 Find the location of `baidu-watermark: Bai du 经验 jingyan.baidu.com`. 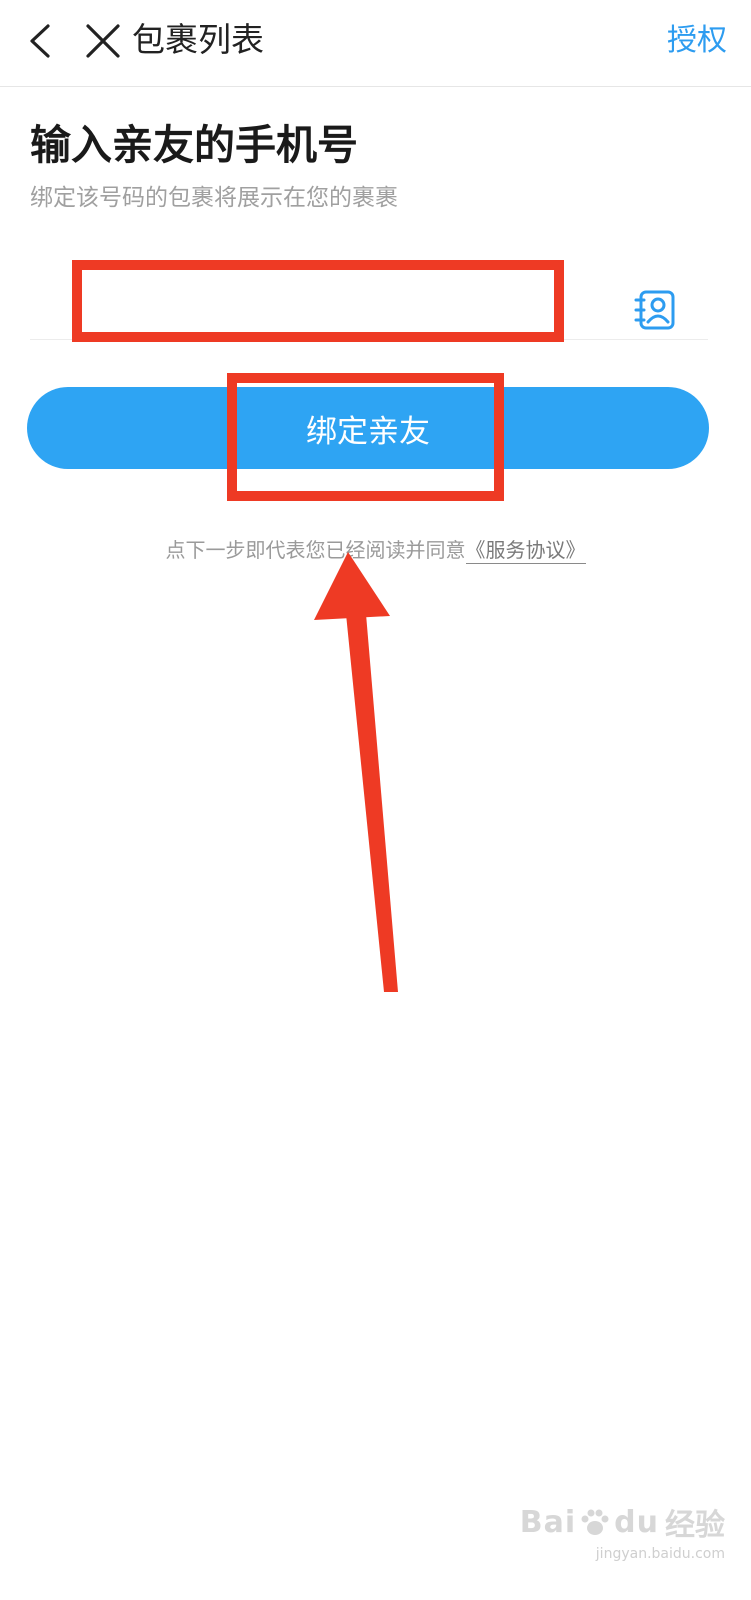

baidu-watermark: Bai du 经验 jingyan.baidu.com is located at coordinates (622, 1531).